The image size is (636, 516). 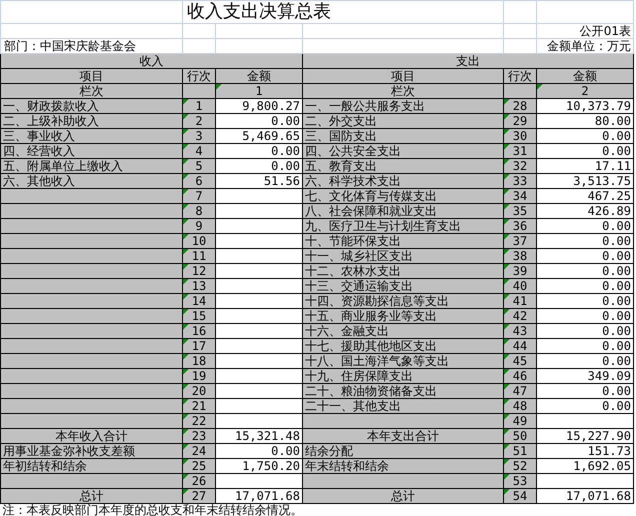 I want to click on table-cell: 十九、住房保障支出, so click(x=403, y=376).